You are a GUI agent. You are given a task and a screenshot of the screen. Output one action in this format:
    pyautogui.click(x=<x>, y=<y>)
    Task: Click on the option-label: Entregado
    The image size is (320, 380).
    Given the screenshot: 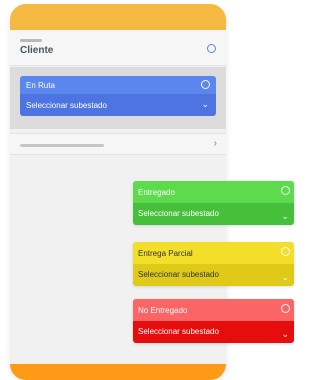 What is the action you would take?
    pyautogui.click(x=156, y=192)
    